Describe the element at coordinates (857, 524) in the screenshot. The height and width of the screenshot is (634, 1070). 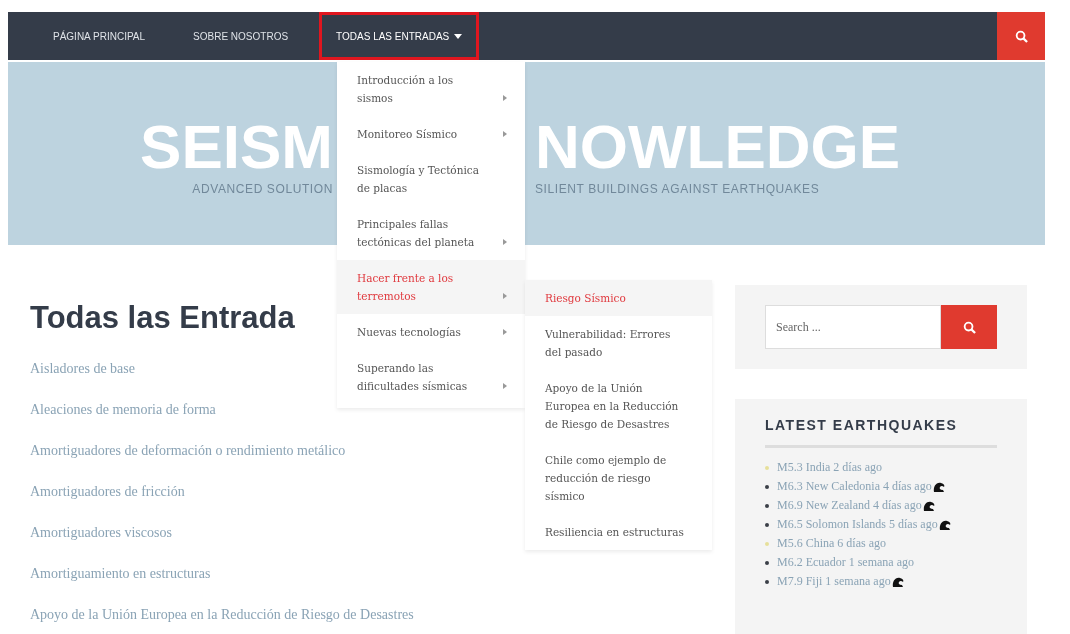
I see `earthquake-link: M6.5 Solomon Islands 5 días ago` at that location.